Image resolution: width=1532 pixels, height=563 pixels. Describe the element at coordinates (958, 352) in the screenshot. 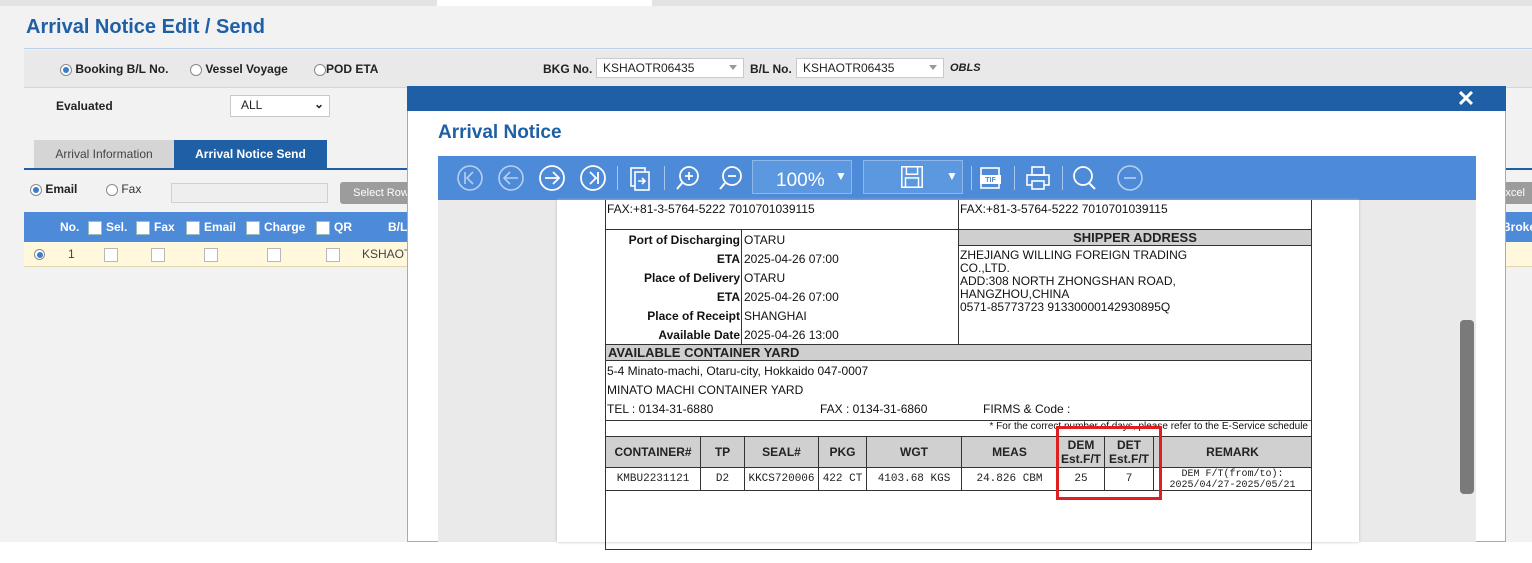

I see `yard-title: AVAILABLE CONTAINER YARD` at that location.